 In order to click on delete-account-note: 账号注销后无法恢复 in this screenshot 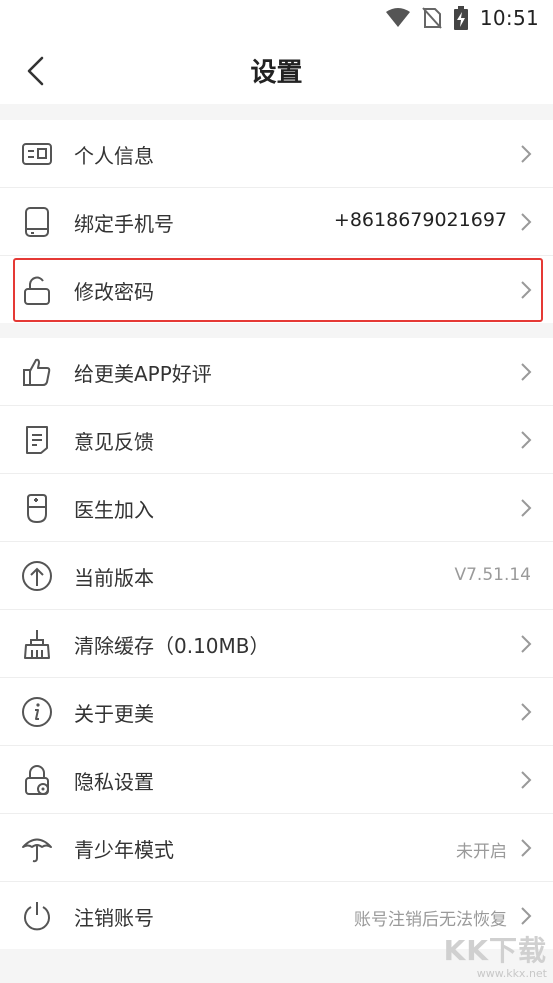, I will do `click(430, 920)`.